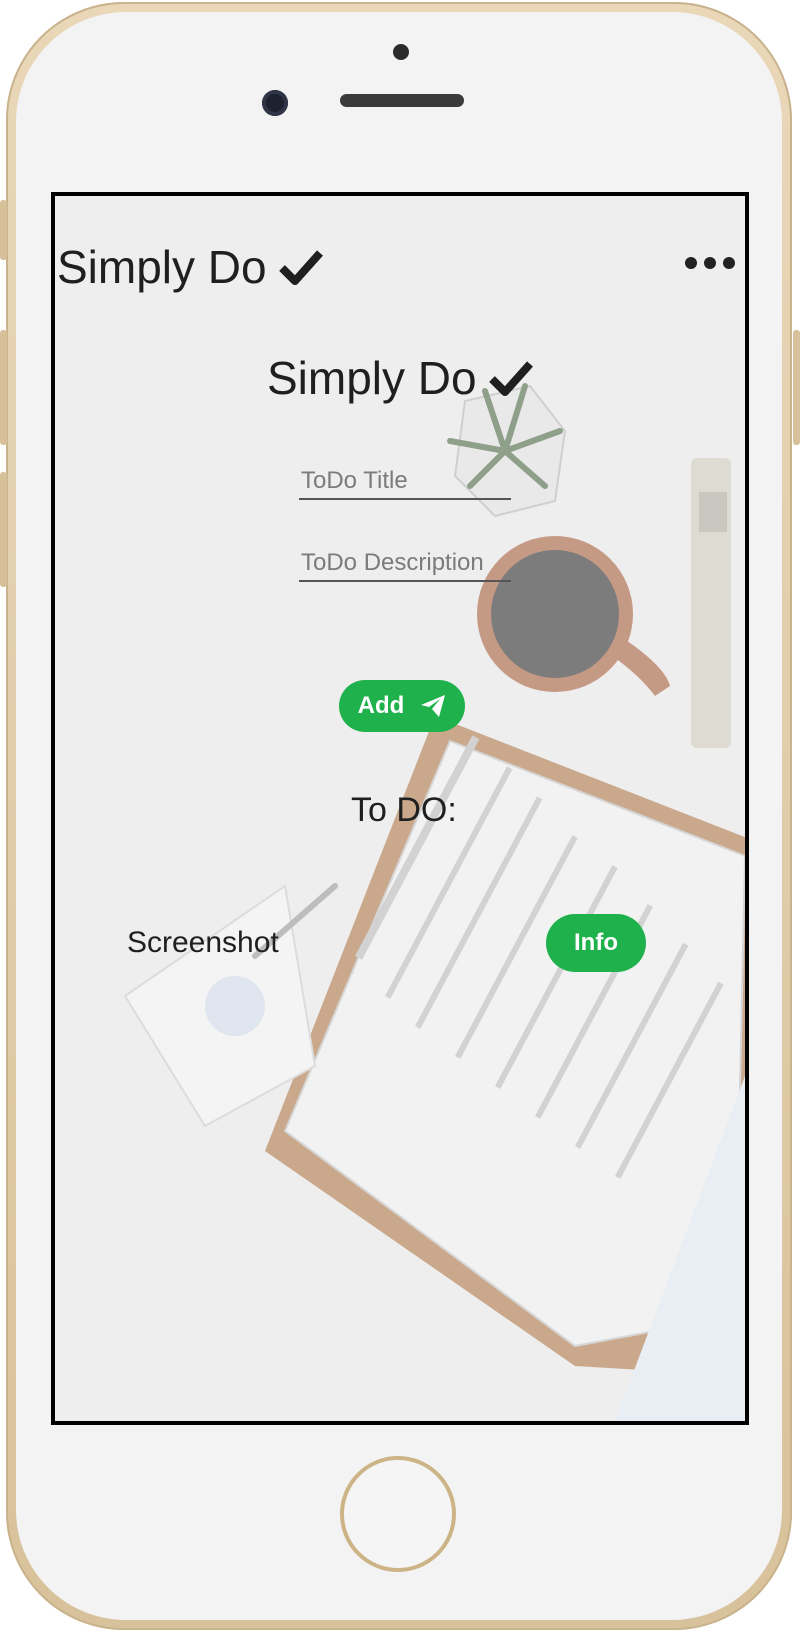  I want to click on navbar-brand: Simply Do, so click(190, 267).